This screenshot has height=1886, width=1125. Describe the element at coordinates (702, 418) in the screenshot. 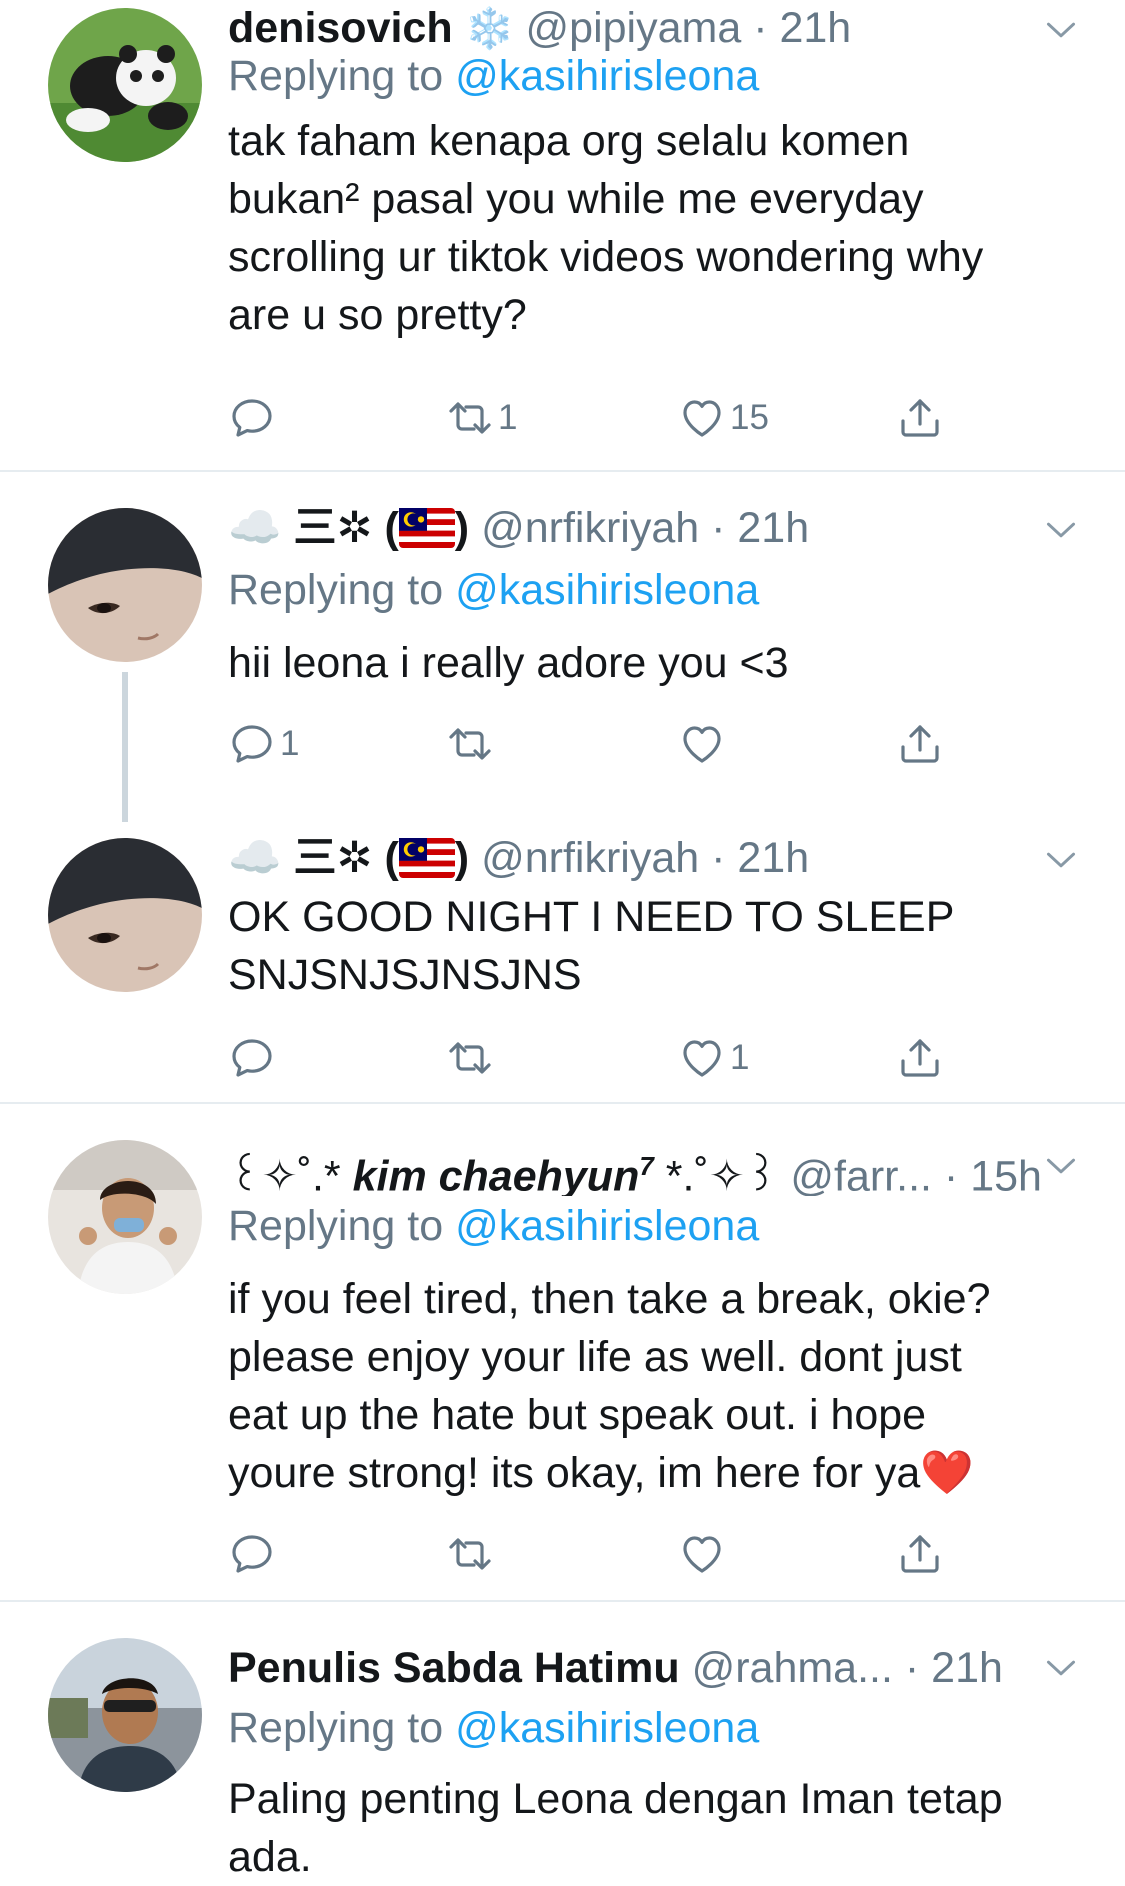

I see `like-icon` at that location.